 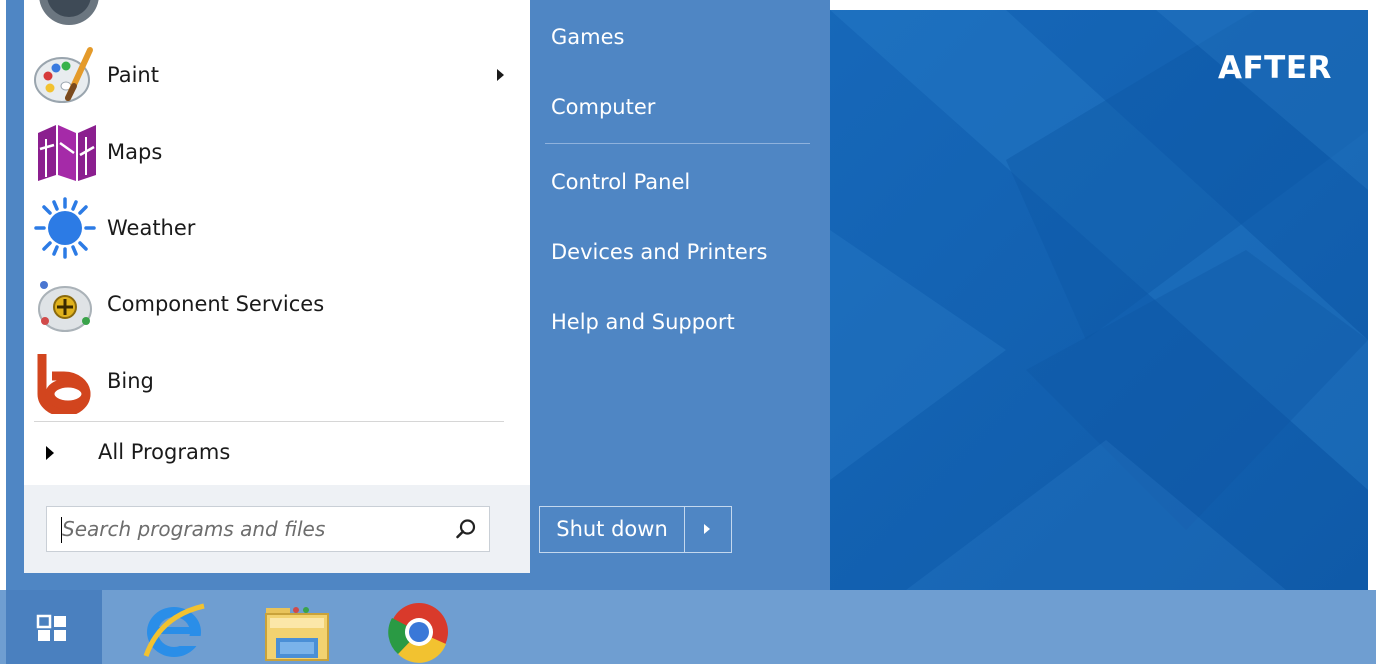 I want to click on chrome-icon, so click(x=419, y=630).